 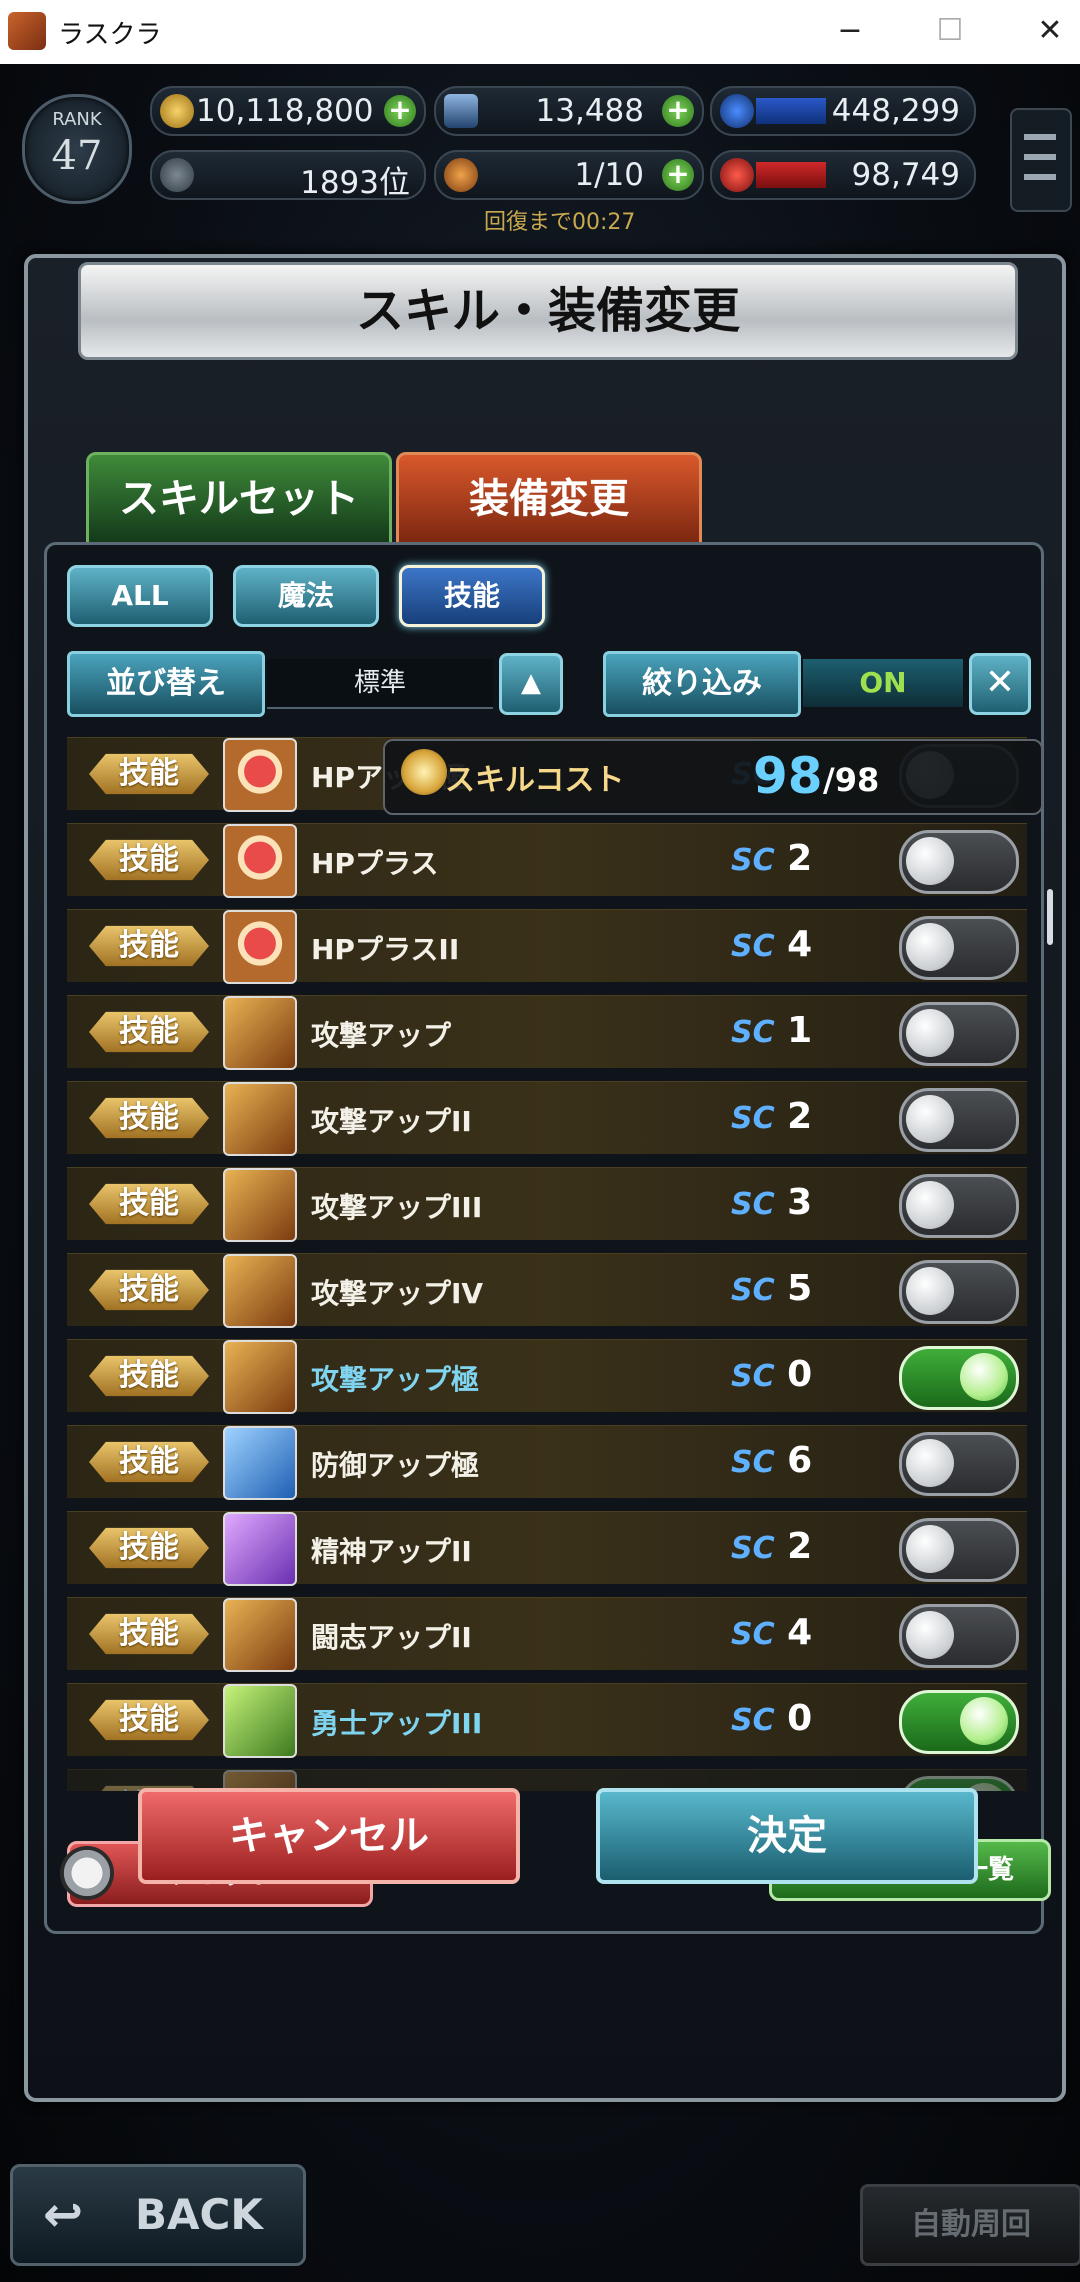 I want to click on back-label: BACK, so click(x=199, y=2214).